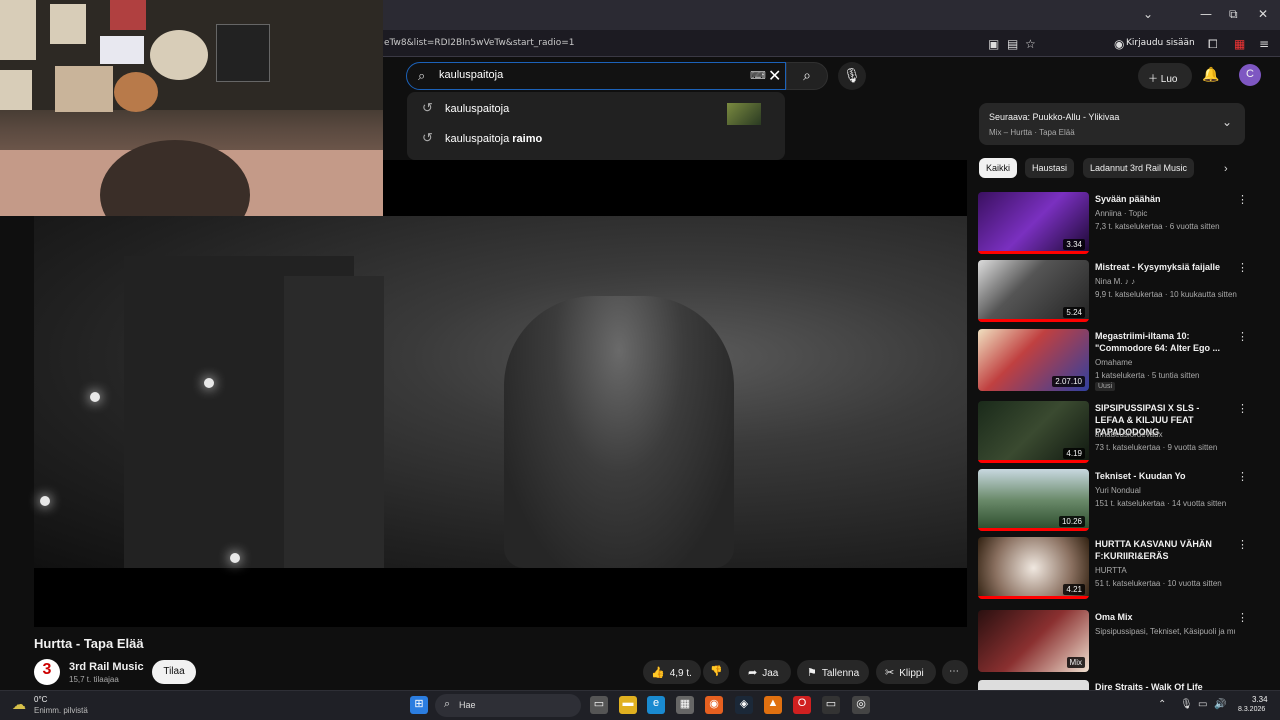 This screenshot has width=1280, height=720. Describe the element at coordinates (61, 710) in the screenshot. I see `weather-desc: Enimm. pilvistä` at that location.